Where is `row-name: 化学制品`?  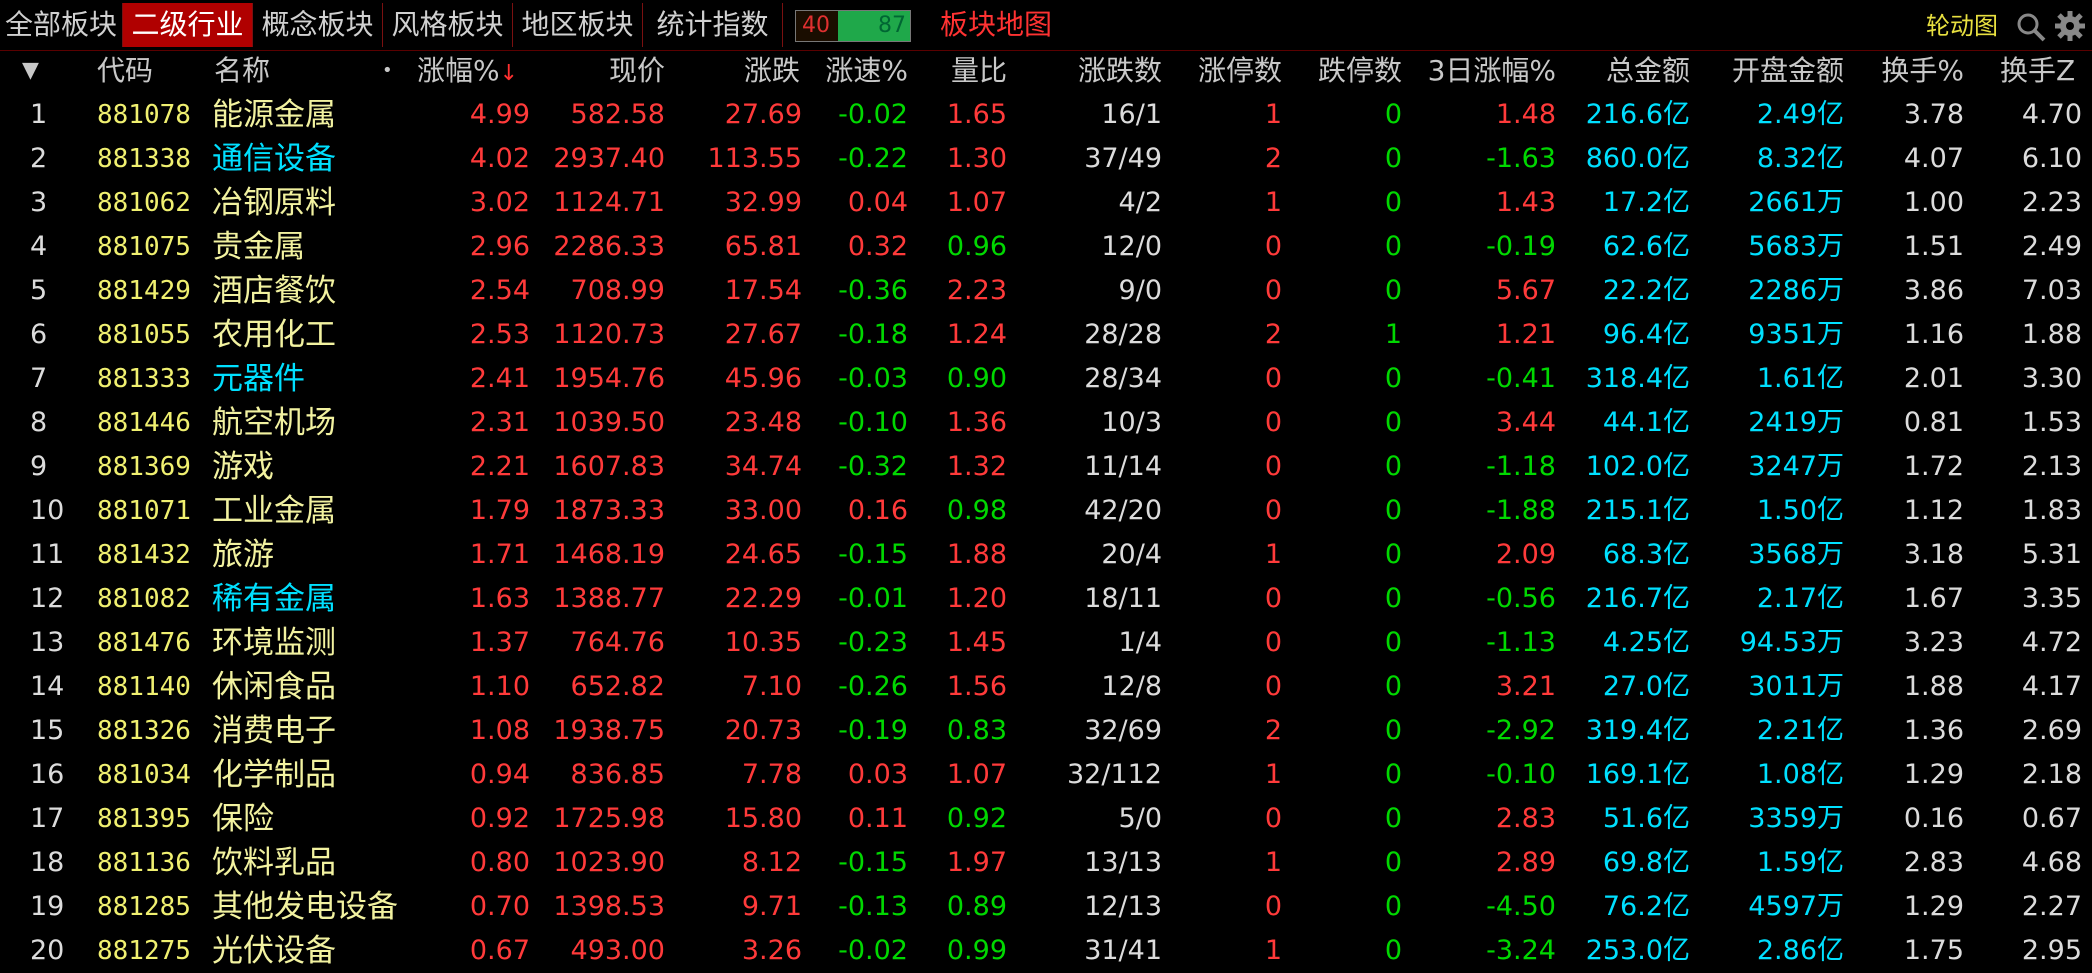 row-name: 化学制品 is located at coordinates (274, 775).